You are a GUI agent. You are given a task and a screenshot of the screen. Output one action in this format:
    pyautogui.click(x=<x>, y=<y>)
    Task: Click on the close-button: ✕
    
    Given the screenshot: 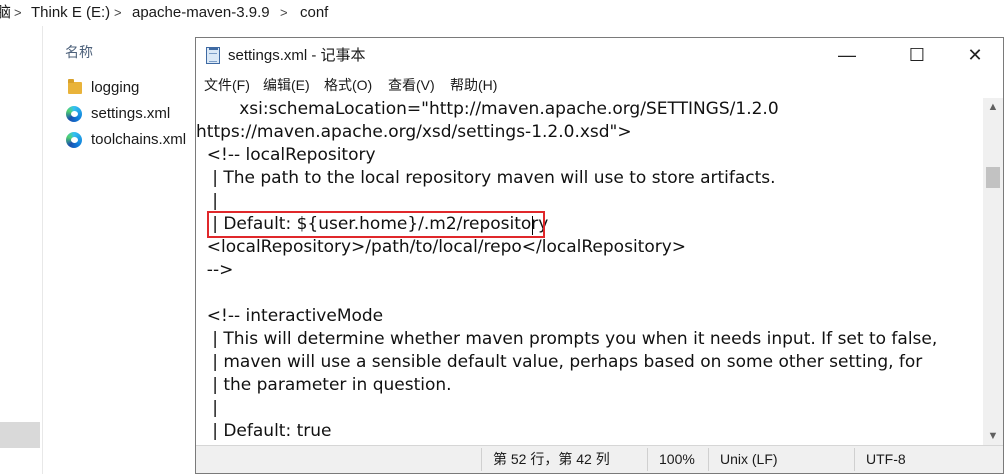 What is the action you would take?
    pyautogui.click(x=975, y=55)
    